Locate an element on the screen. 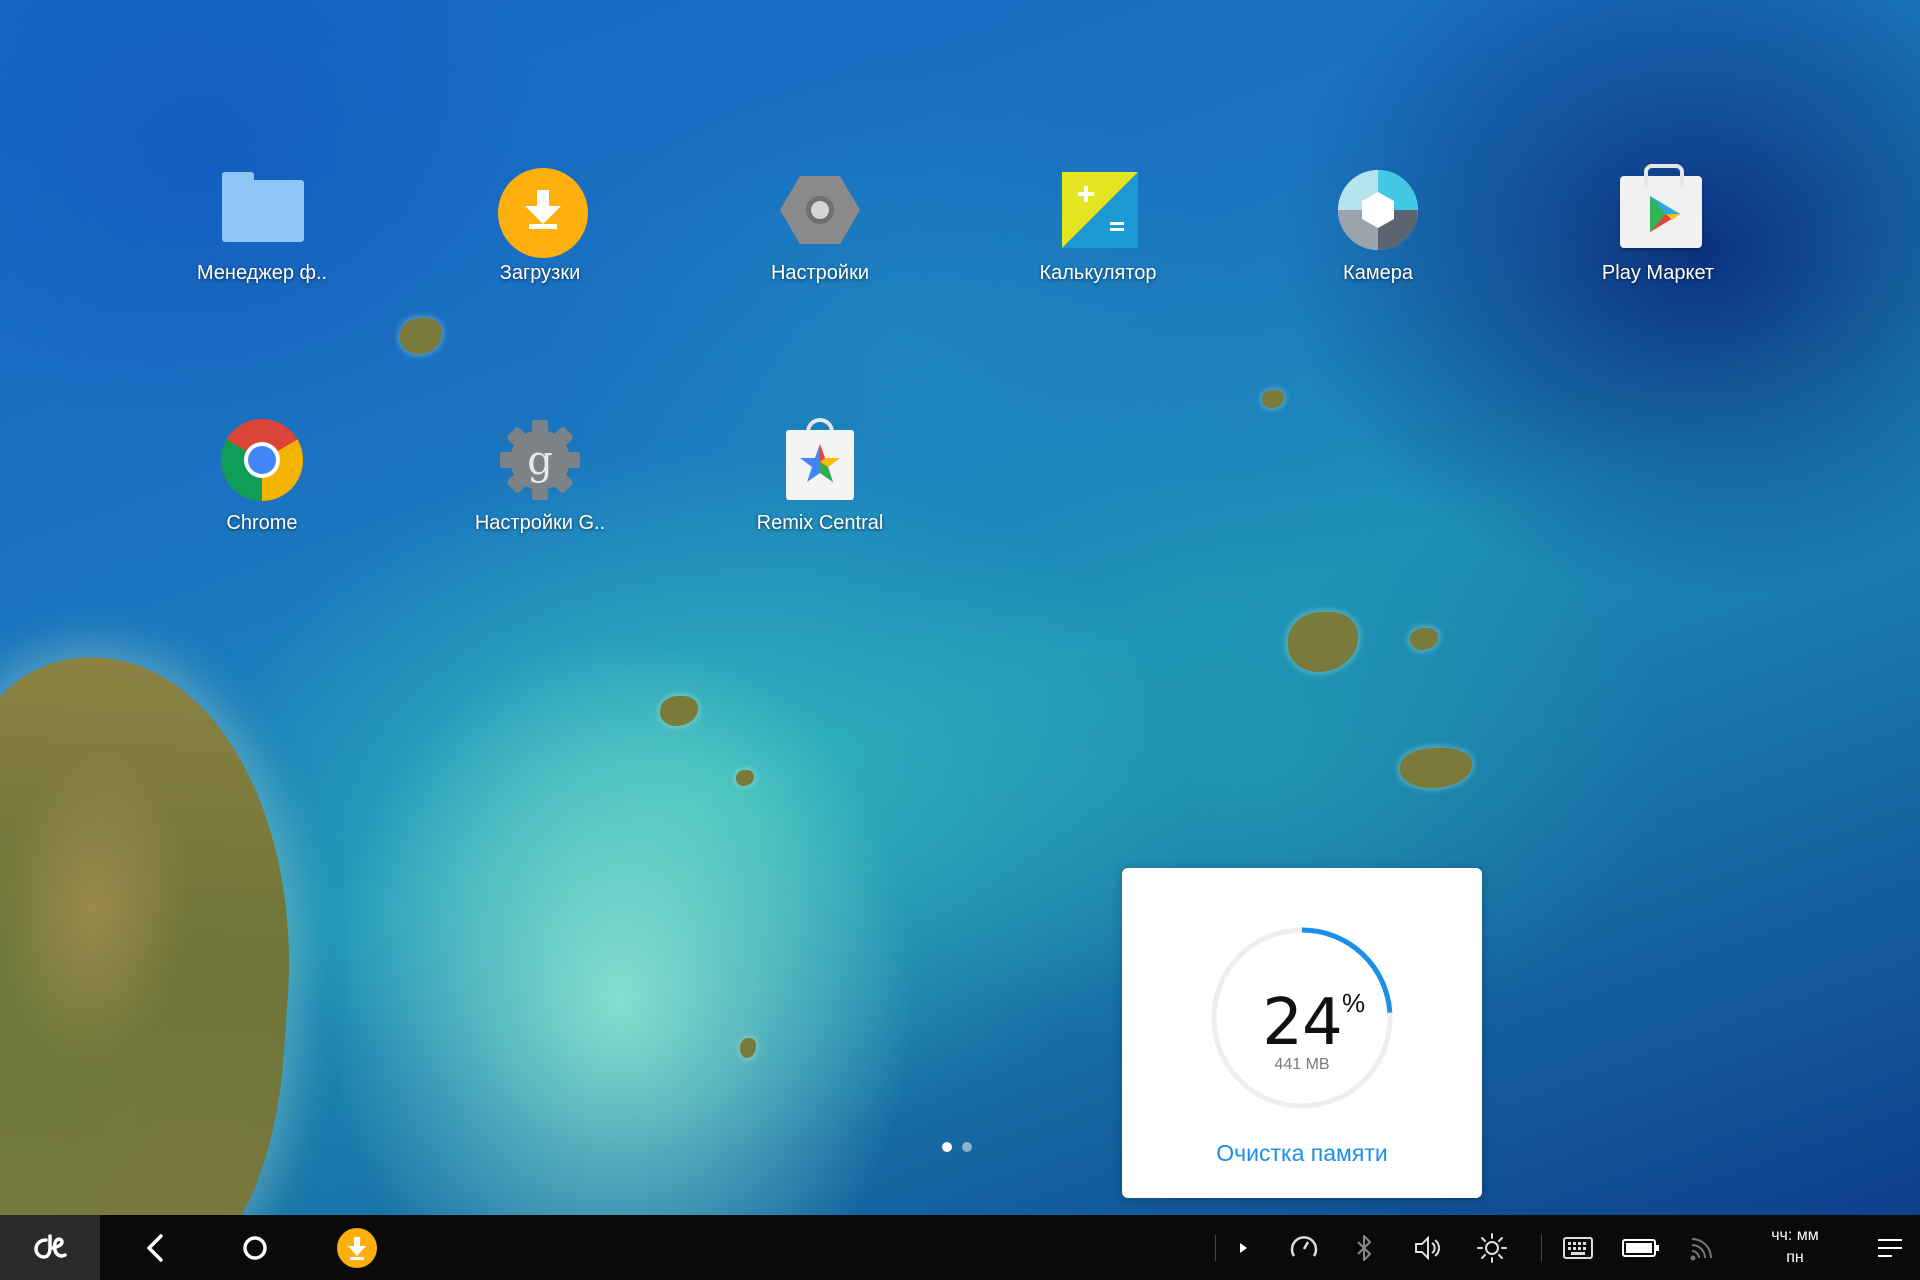 This screenshot has width=1920, height=1280. camera-icon is located at coordinates (1378, 210).